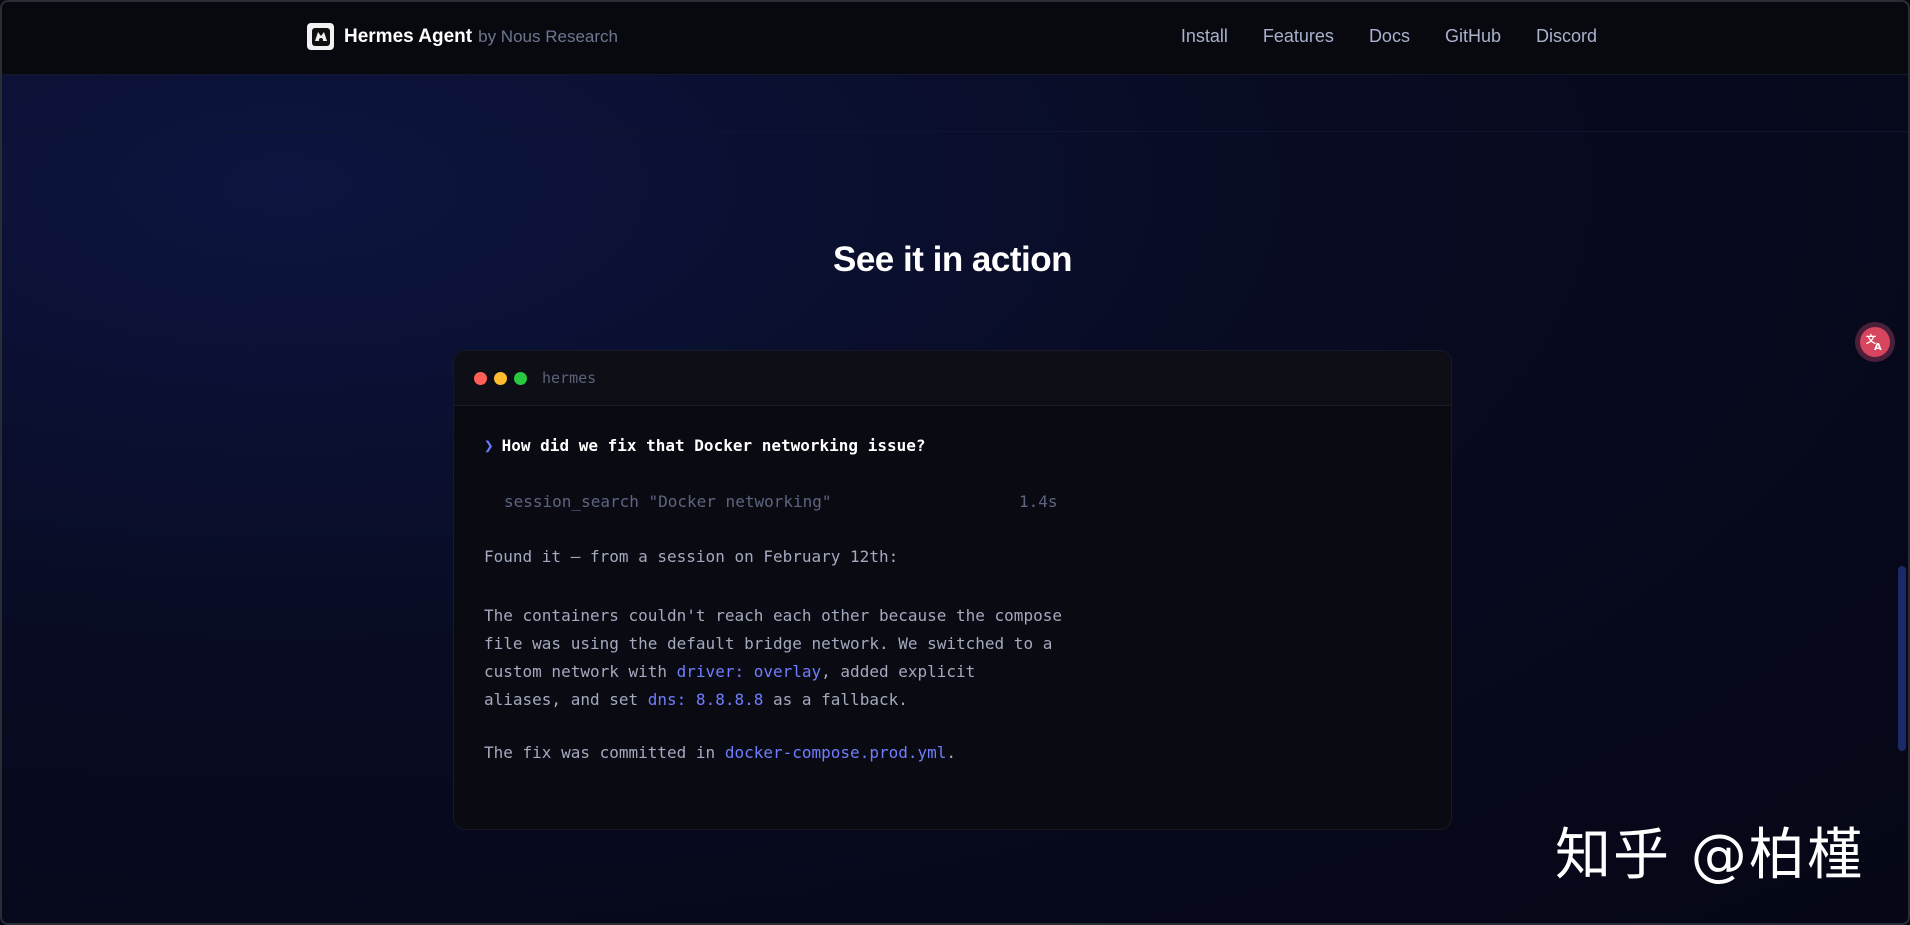  Describe the element at coordinates (1902, 658) in the screenshot. I see `scrollbar-thumb` at that location.